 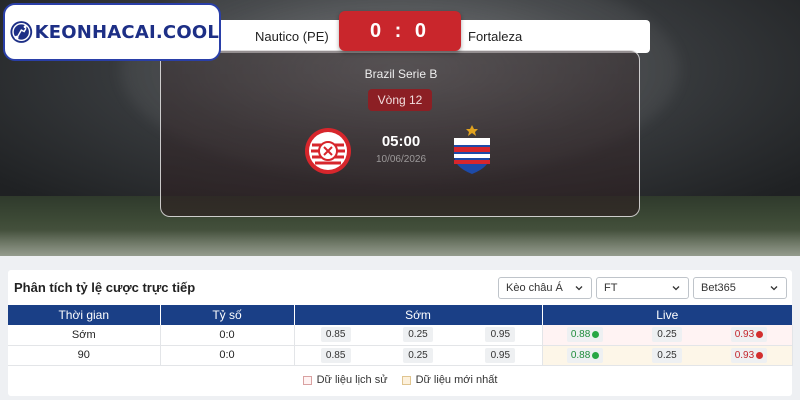 What do you see at coordinates (105, 287) in the screenshot?
I see `odds-panel-title: Phân tích tỷ lệ cược trực tiếp` at bounding box center [105, 287].